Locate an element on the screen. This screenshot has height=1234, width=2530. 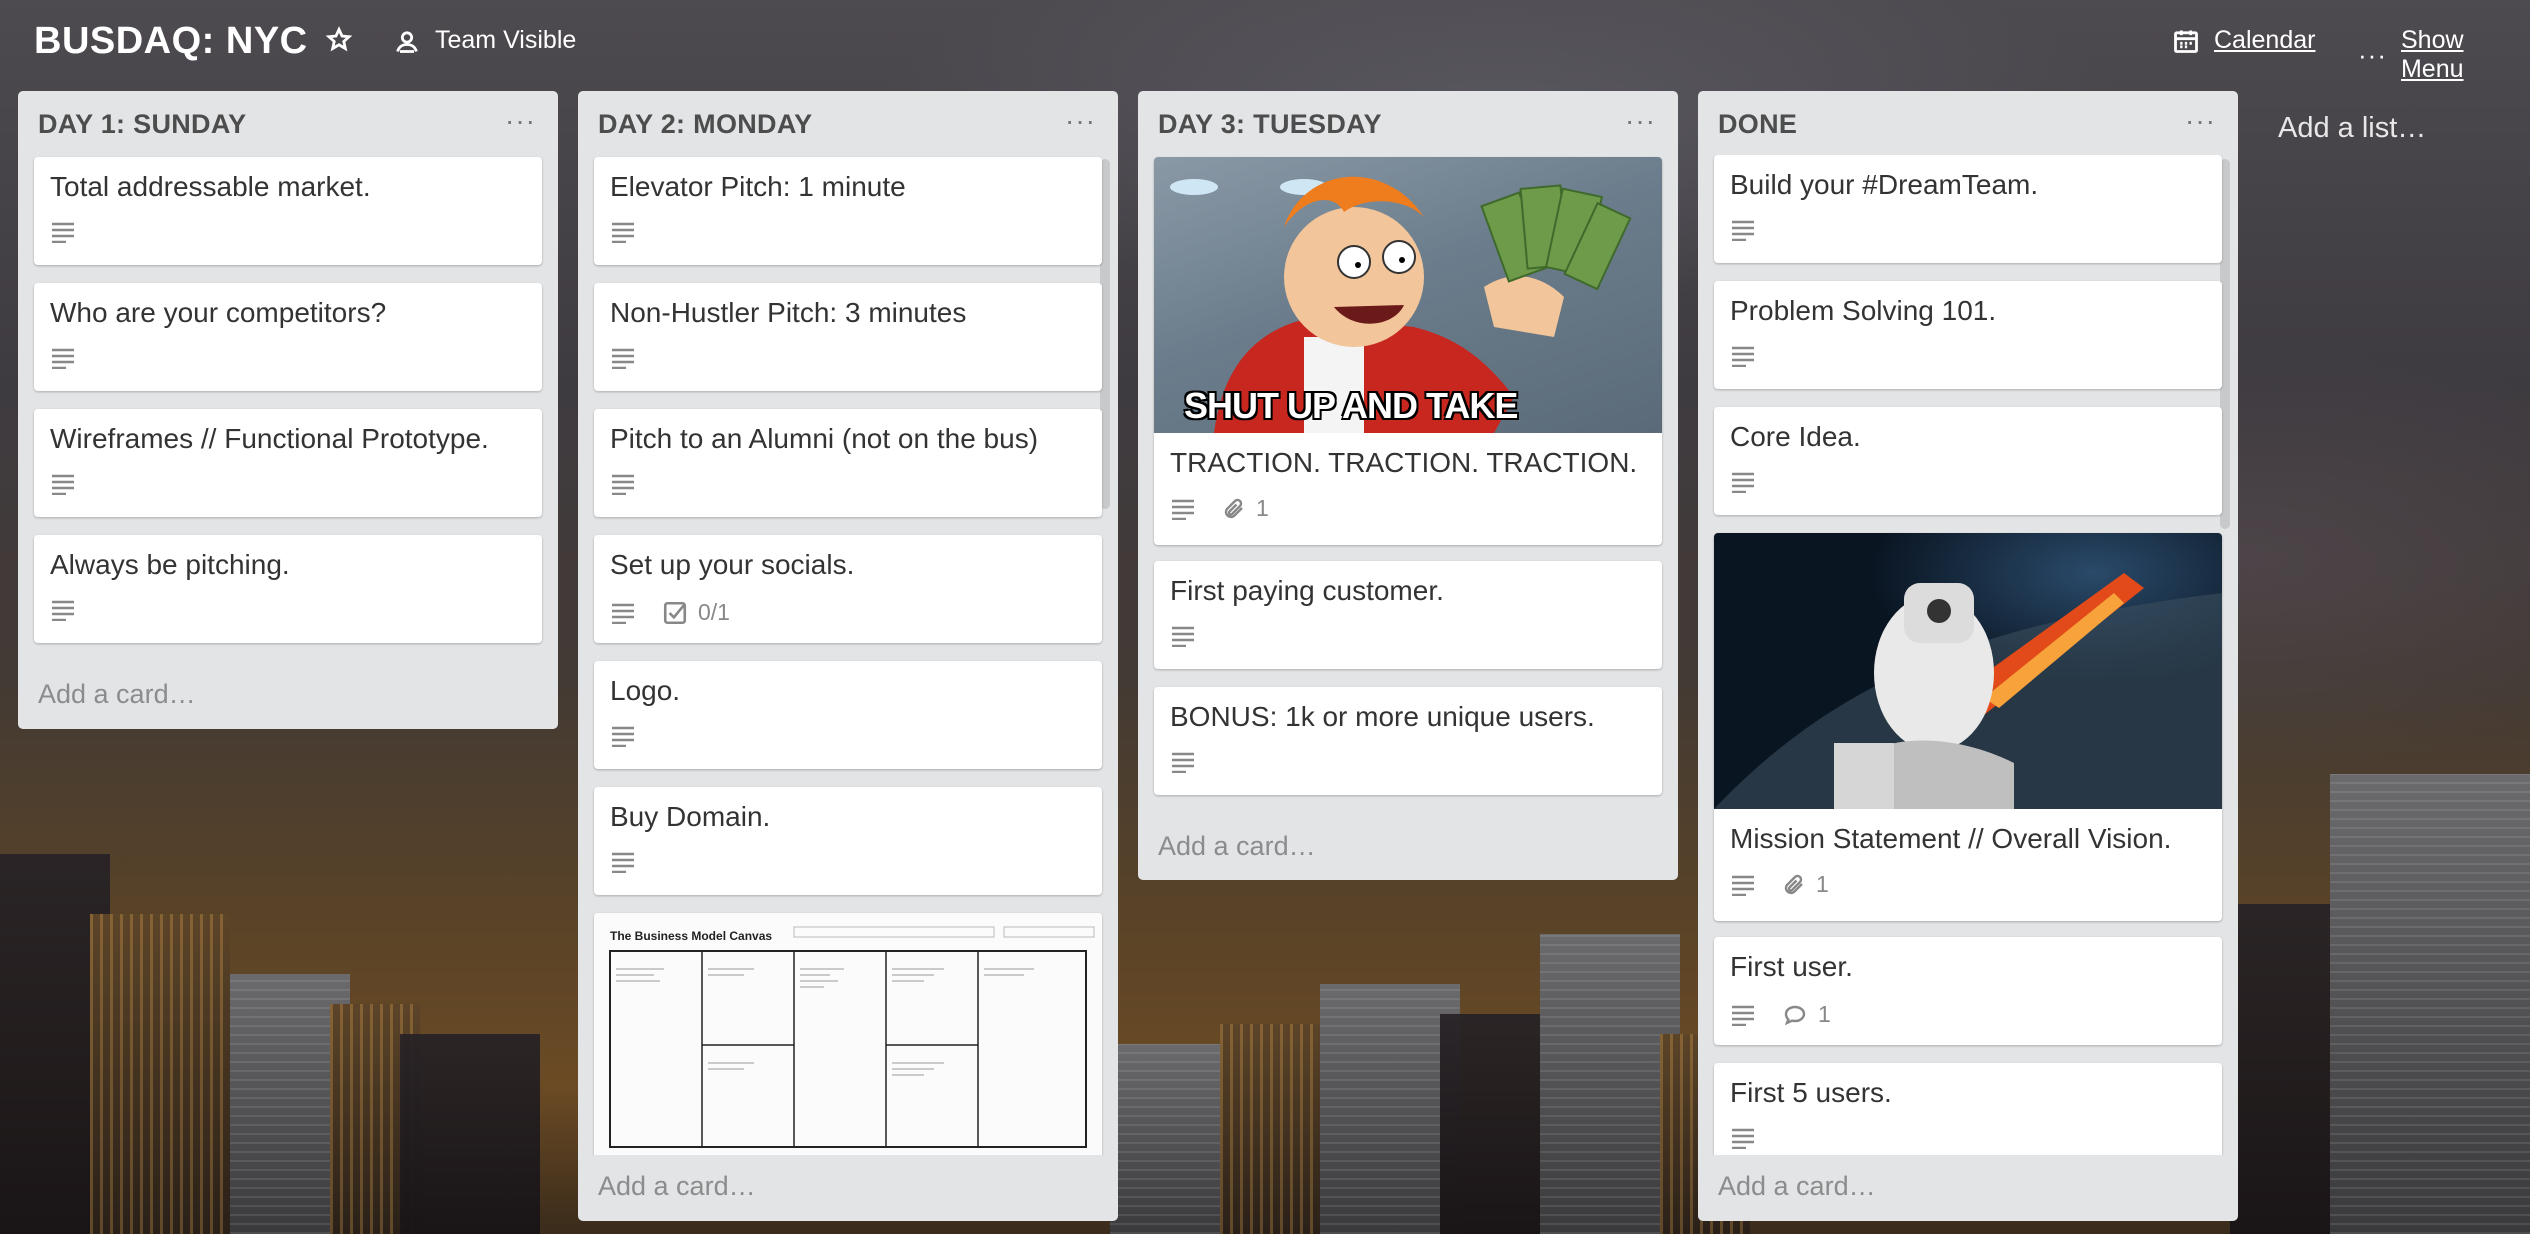
card: Problem Solving 101. is located at coordinates (1968, 335).